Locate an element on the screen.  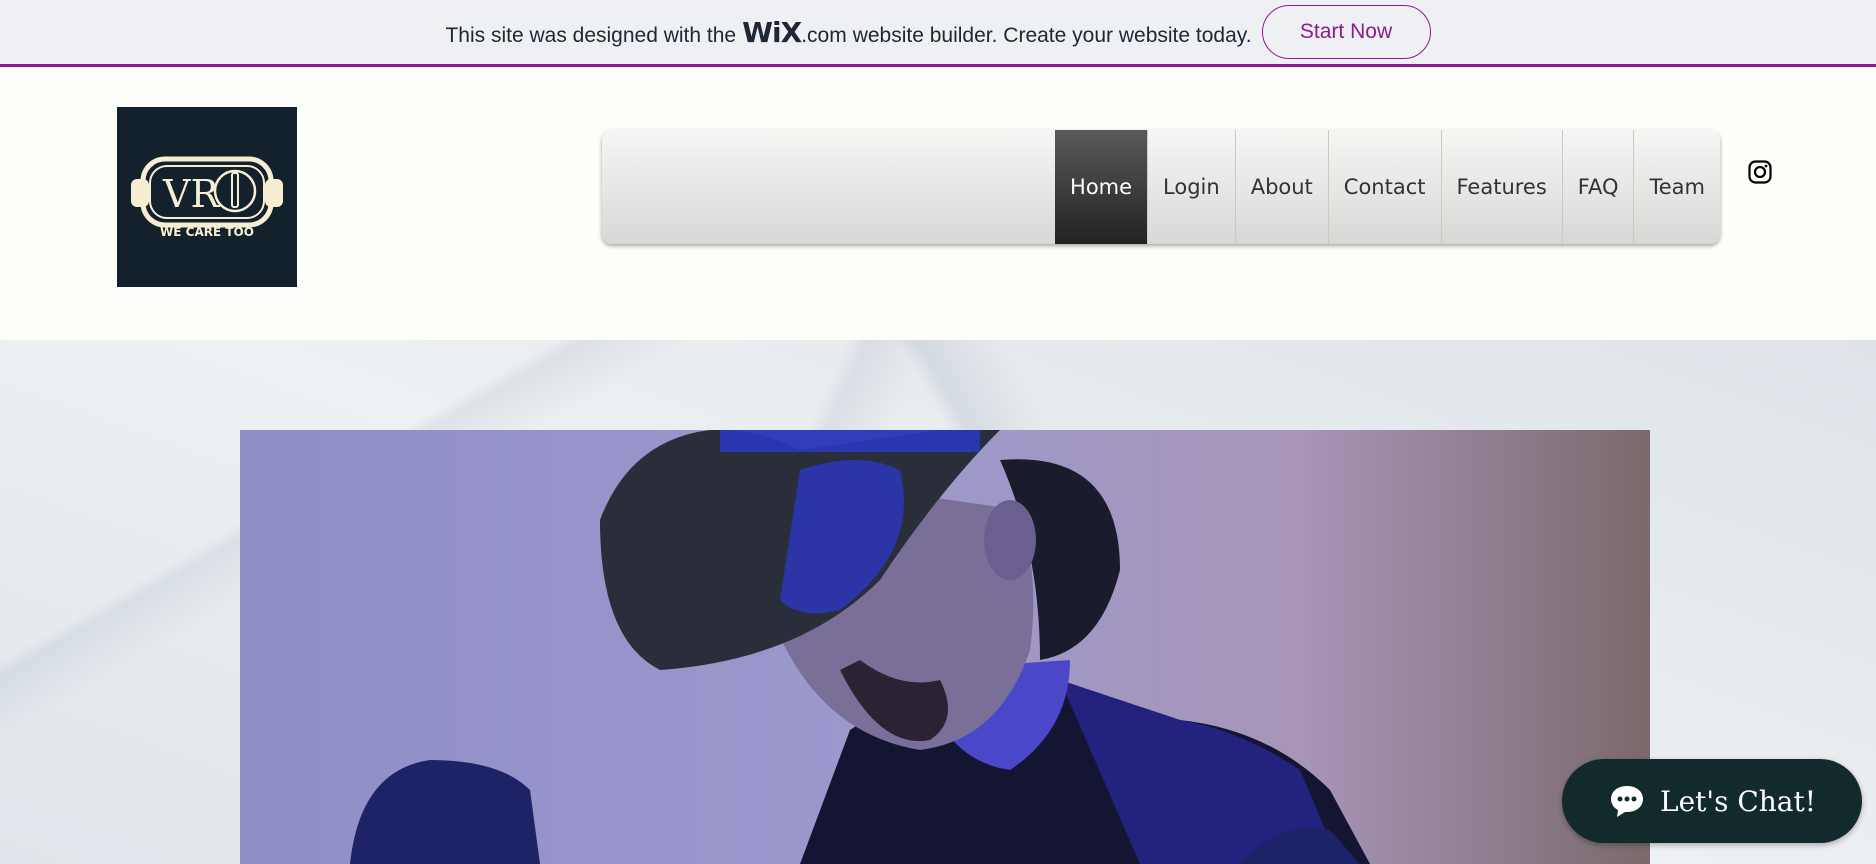
start-now-button: Start Now is located at coordinates (1346, 32).